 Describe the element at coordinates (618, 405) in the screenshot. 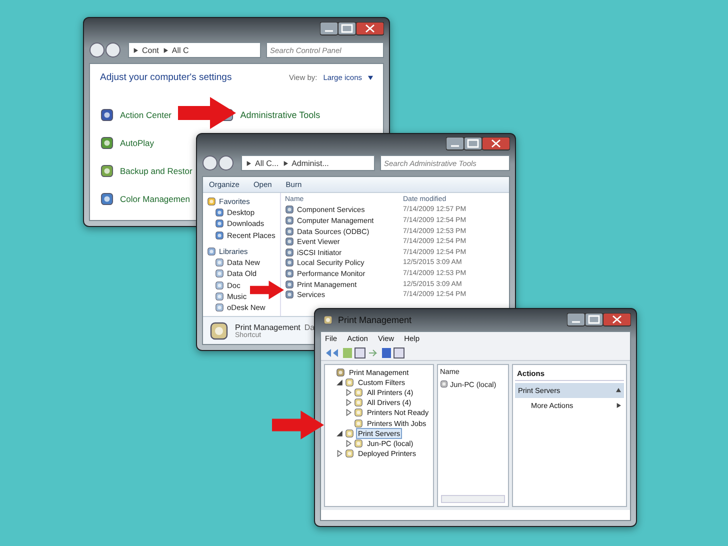

I see `submenu-caret-icon` at that location.